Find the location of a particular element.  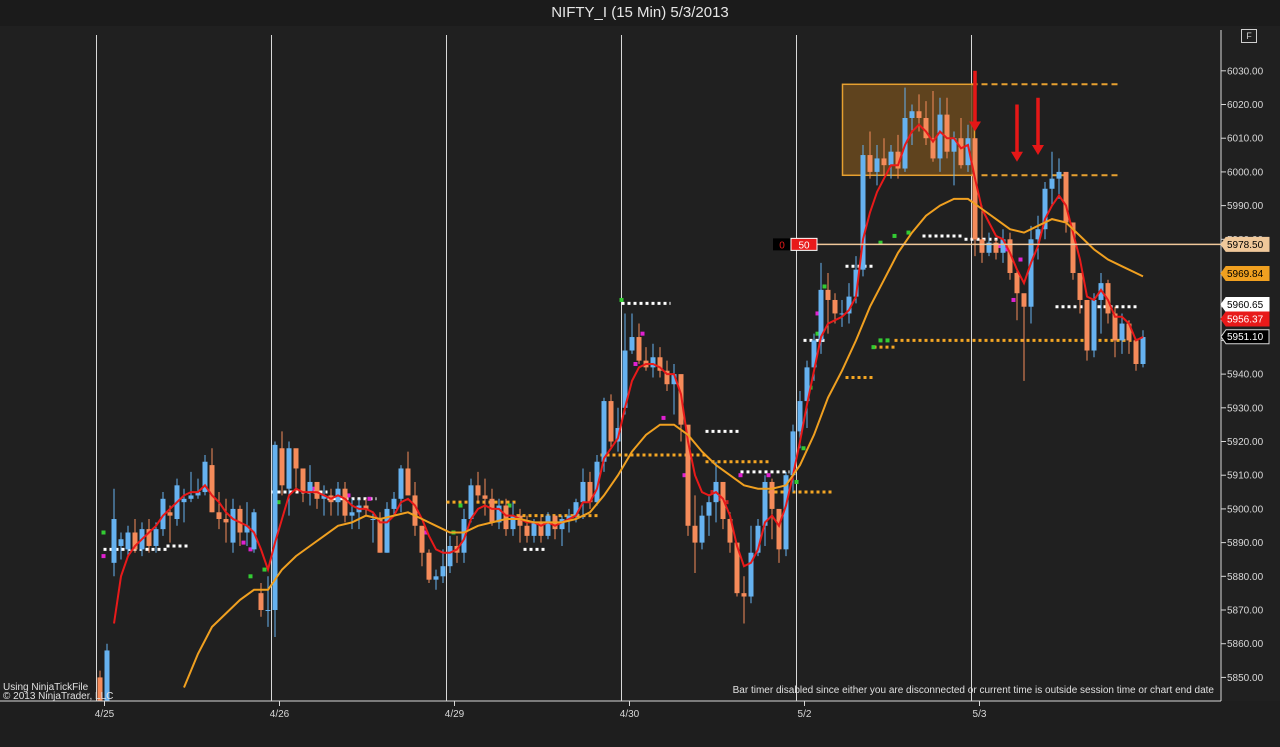

price-tick-label: 5890.00 is located at coordinates (1245, 543).